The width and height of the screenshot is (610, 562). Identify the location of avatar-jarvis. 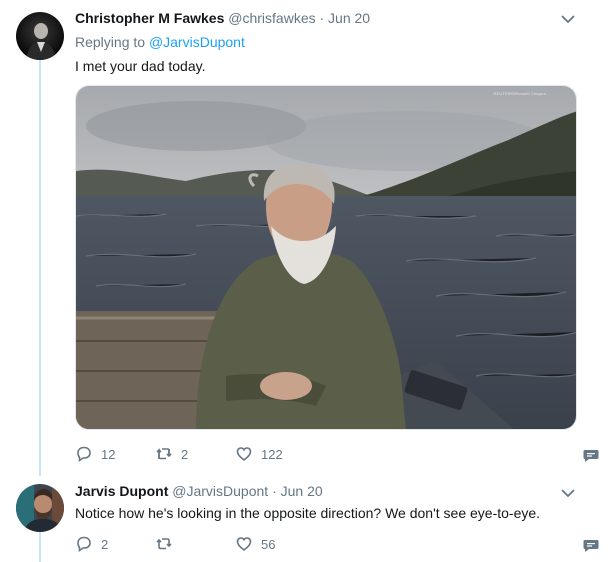
(40, 508).